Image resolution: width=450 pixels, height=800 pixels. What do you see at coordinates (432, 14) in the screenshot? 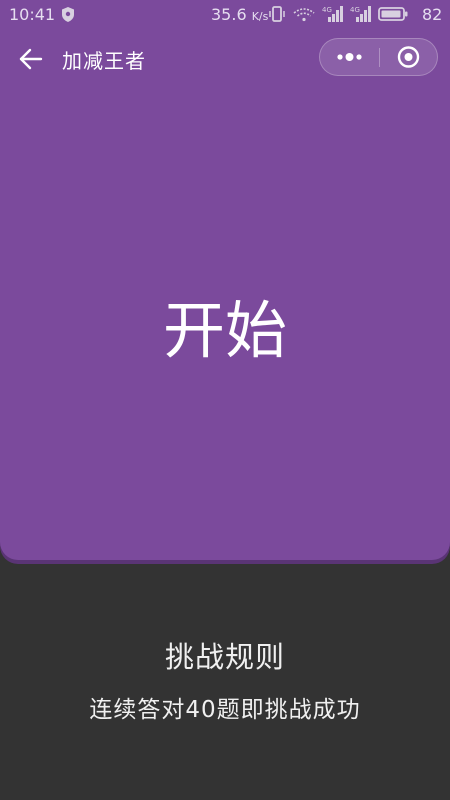
I see `battery-level: 82` at bounding box center [432, 14].